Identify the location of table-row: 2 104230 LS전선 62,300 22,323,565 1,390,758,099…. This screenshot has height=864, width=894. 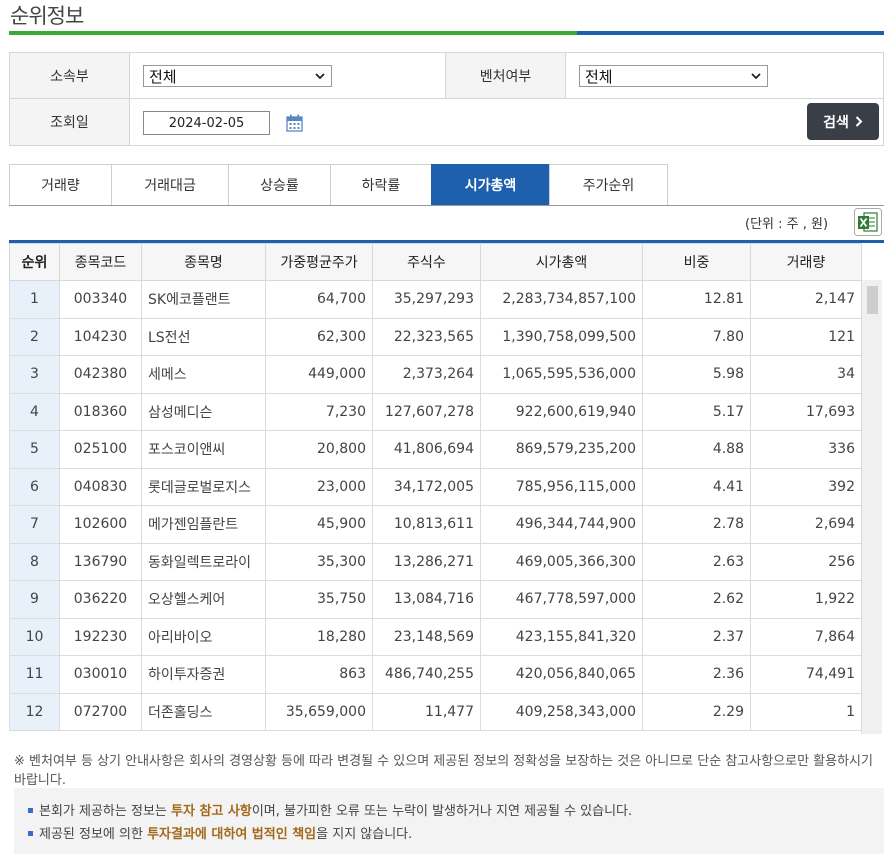
(435, 336).